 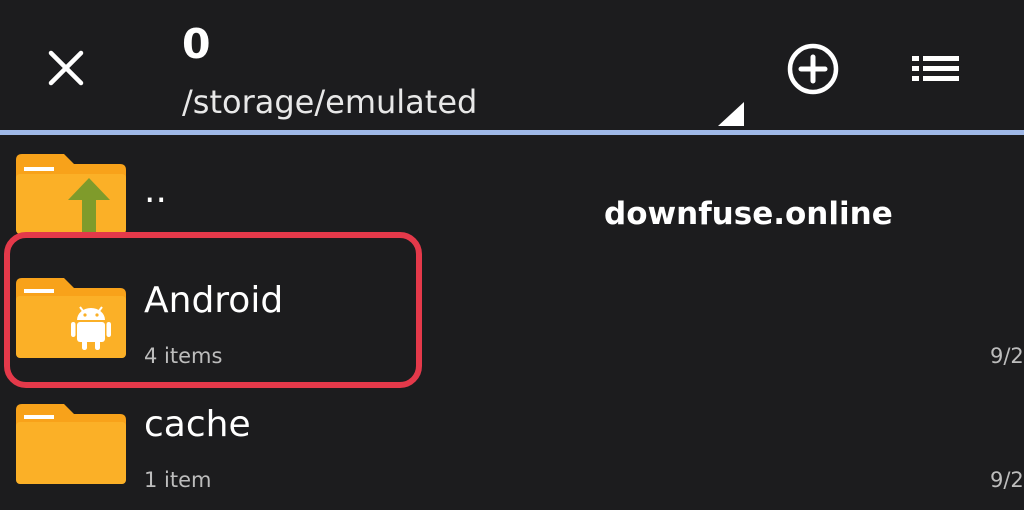 I want to click on file-item-count: 4 items, so click(x=183, y=356).